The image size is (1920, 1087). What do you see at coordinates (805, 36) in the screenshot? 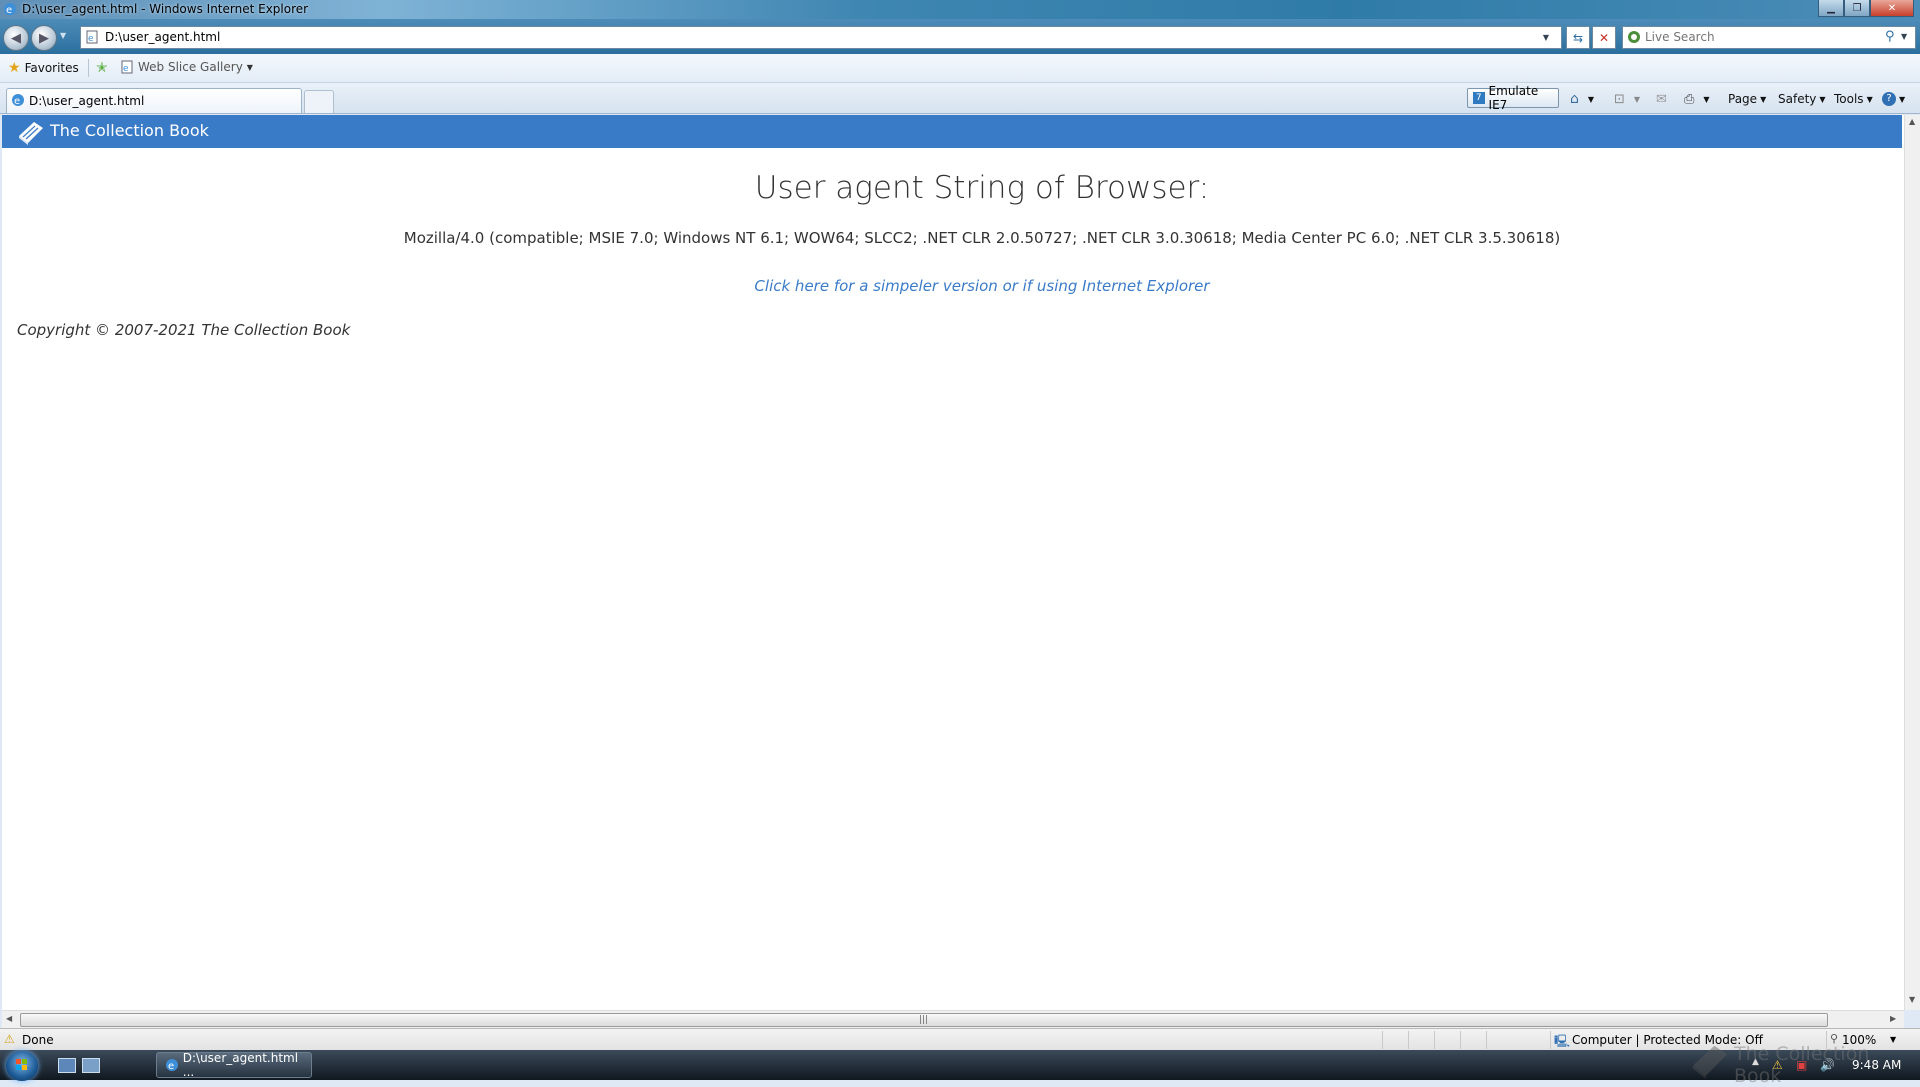
I see `address-input` at bounding box center [805, 36].